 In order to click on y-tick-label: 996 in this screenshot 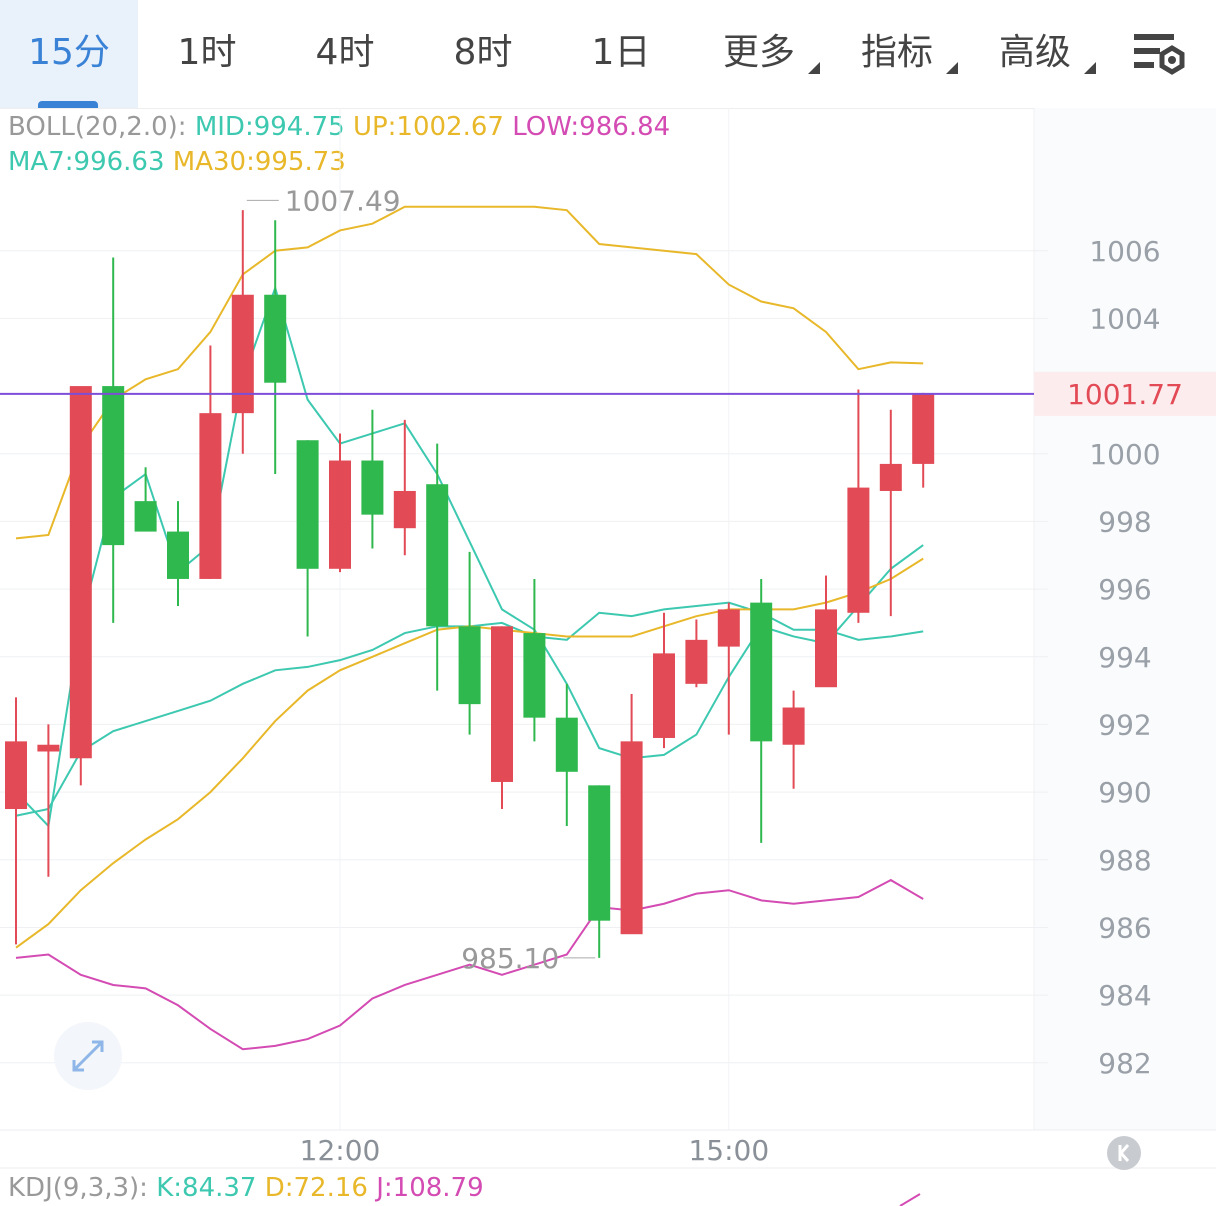, I will do `click(1124, 589)`.